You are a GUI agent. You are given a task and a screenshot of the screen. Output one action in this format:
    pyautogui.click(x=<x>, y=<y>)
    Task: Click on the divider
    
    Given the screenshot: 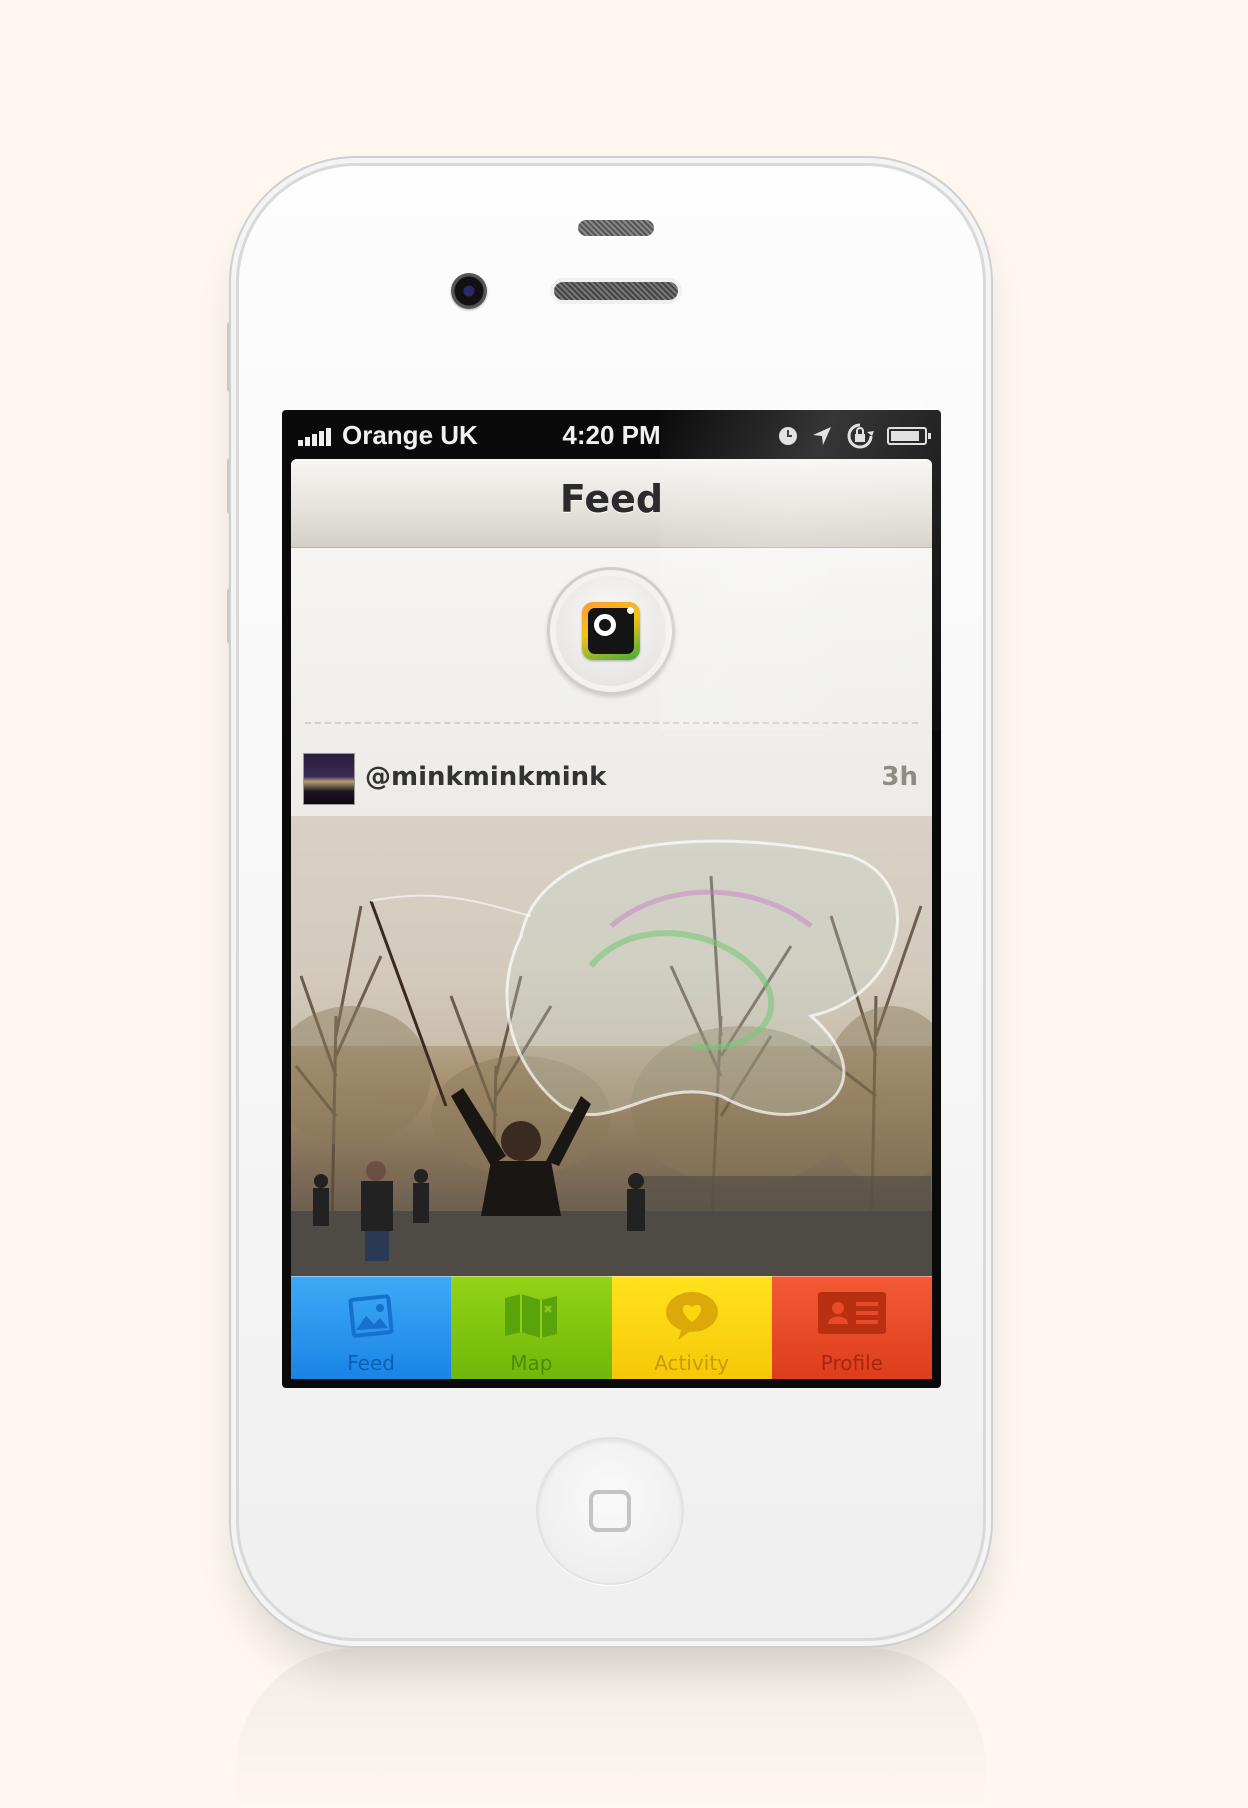 What is the action you would take?
    pyautogui.click(x=611, y=723)
    